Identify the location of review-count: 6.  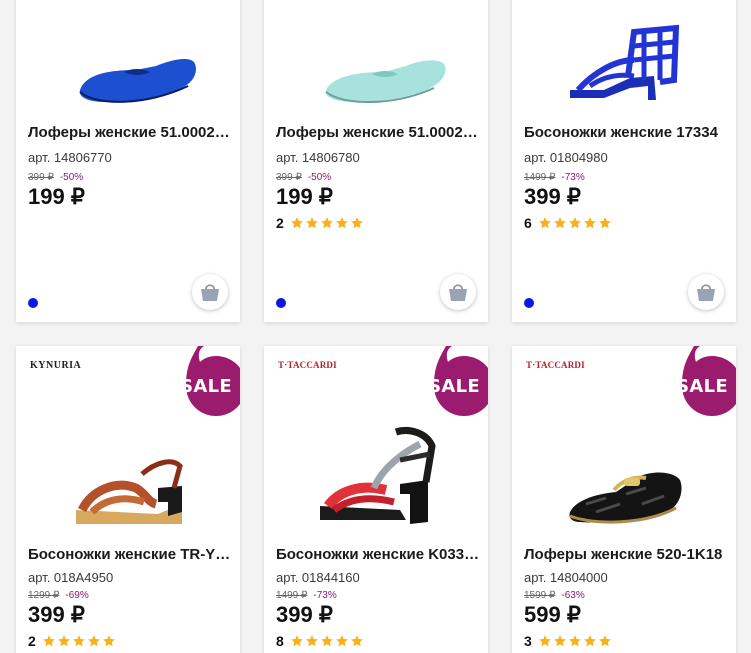
(528, 223).